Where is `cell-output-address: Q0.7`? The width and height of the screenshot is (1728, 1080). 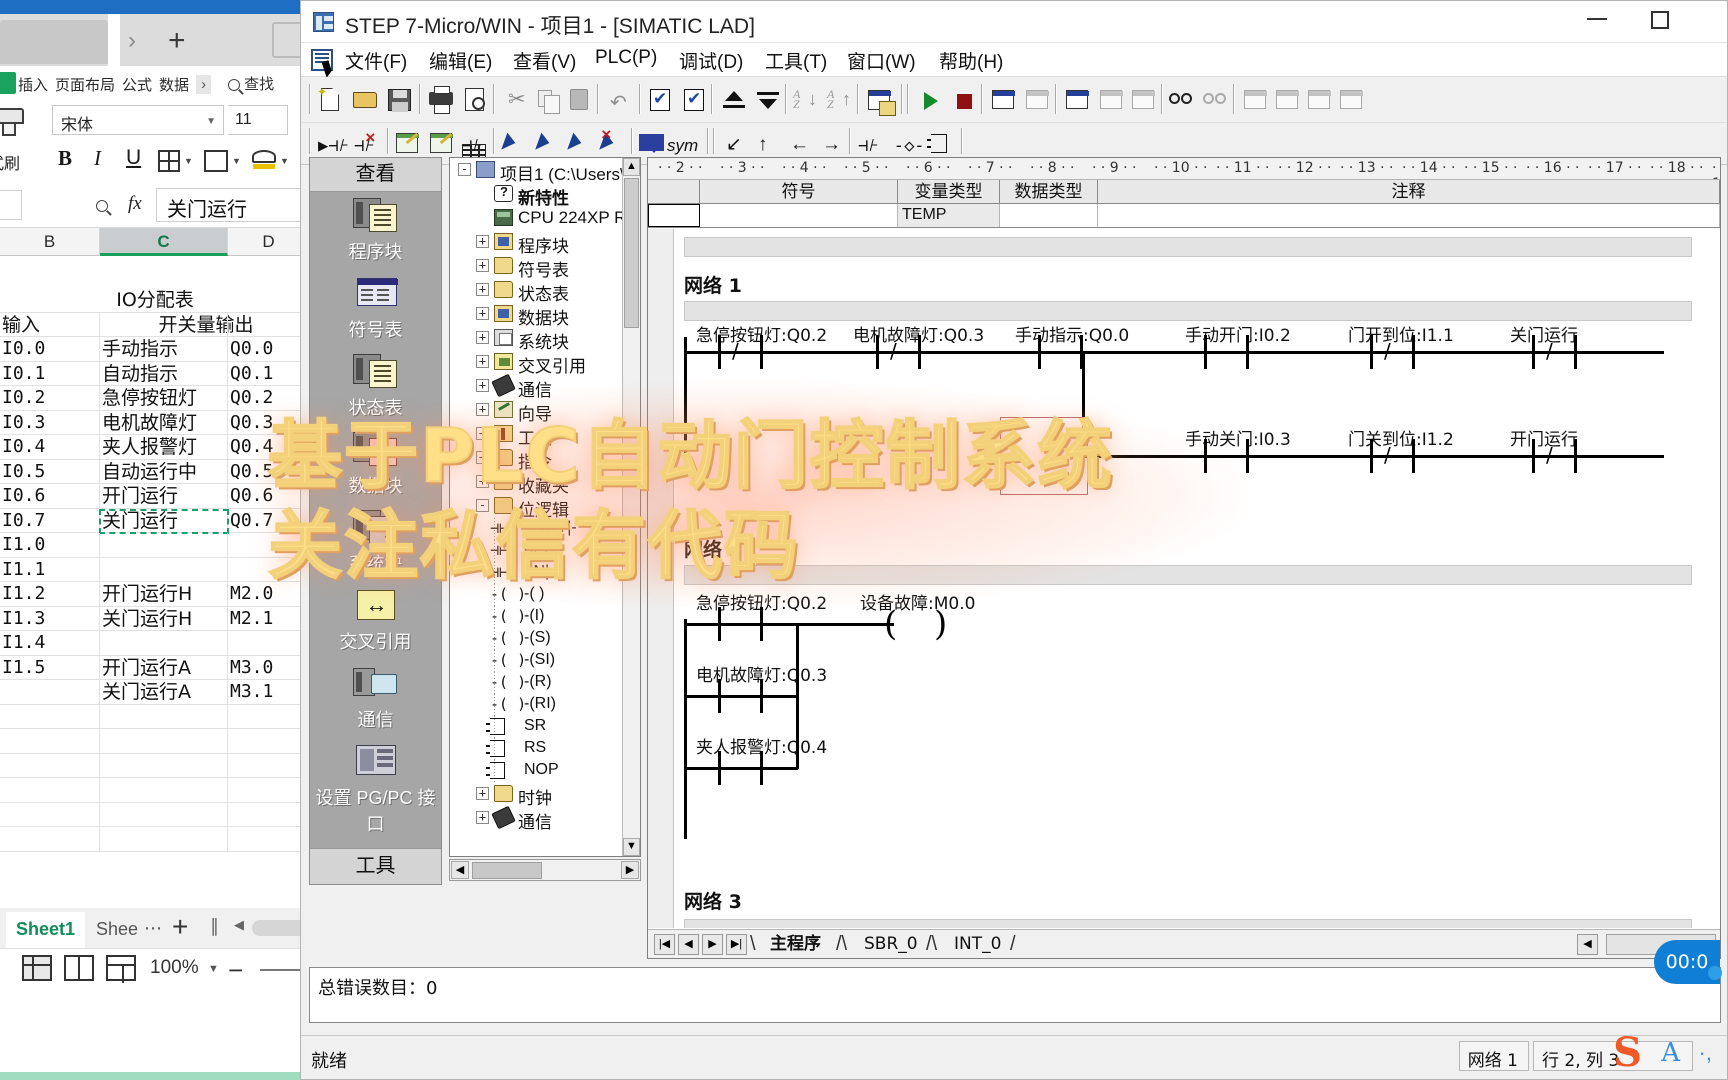 cell-output-address: Q0.7 is located at coordinates (269, 520).